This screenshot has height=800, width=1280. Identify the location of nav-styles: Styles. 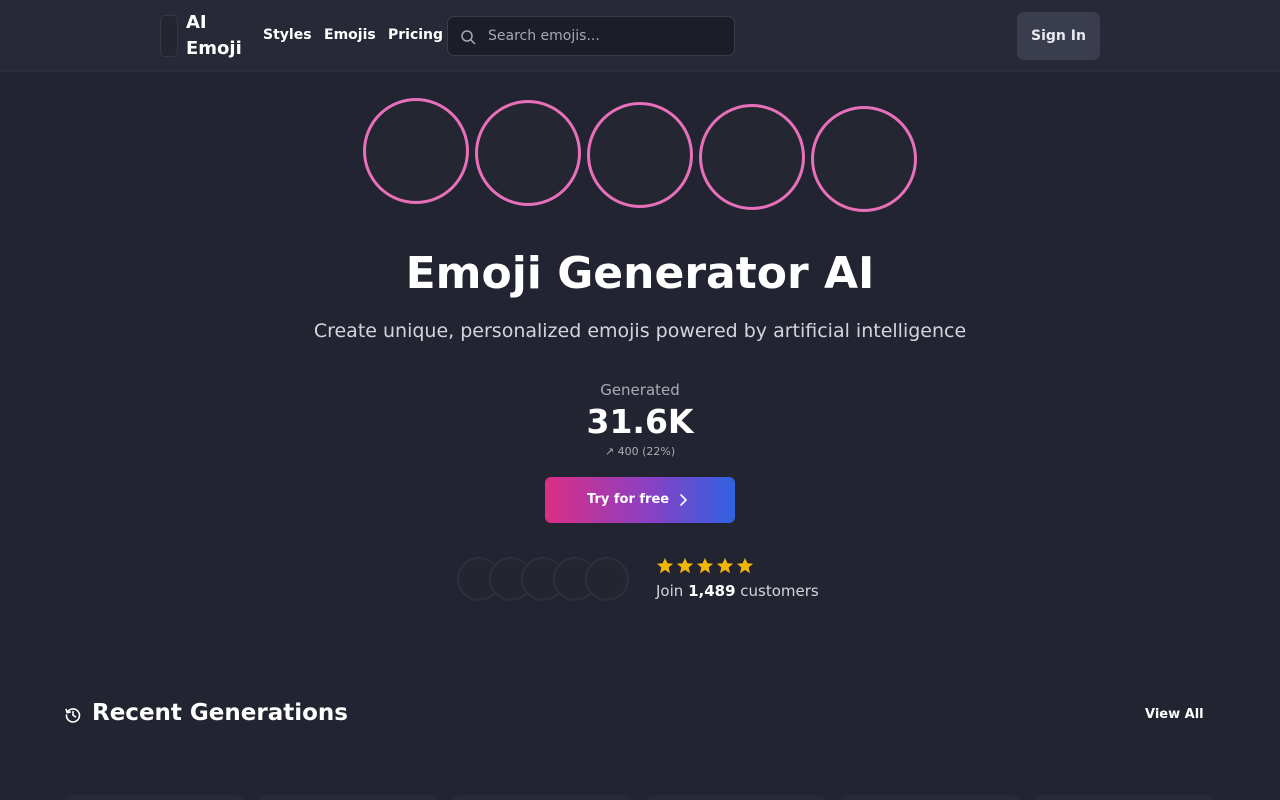
(287, 35).